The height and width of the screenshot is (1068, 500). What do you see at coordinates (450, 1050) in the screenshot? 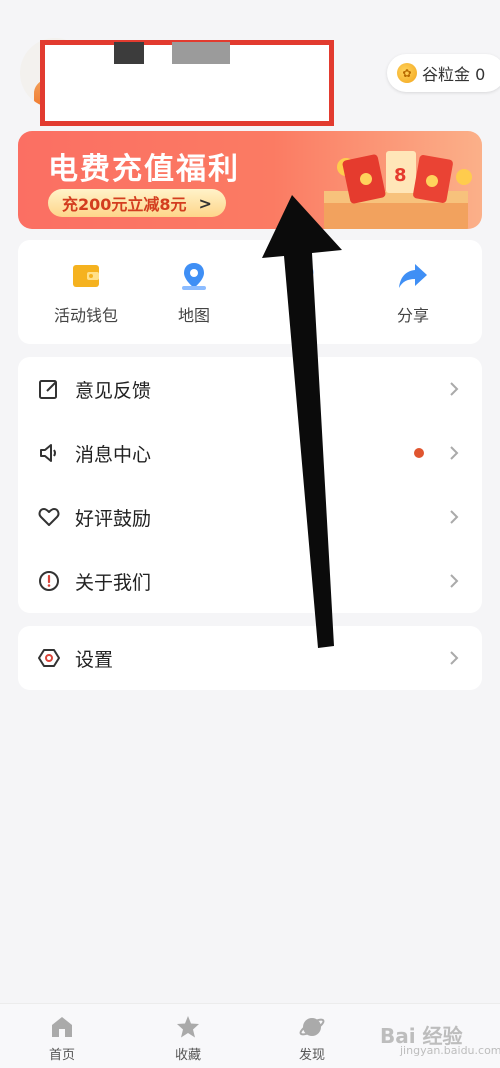
I see `watermark-subtext: jingyan.baidu.com` at bounding box center [450, 1050].